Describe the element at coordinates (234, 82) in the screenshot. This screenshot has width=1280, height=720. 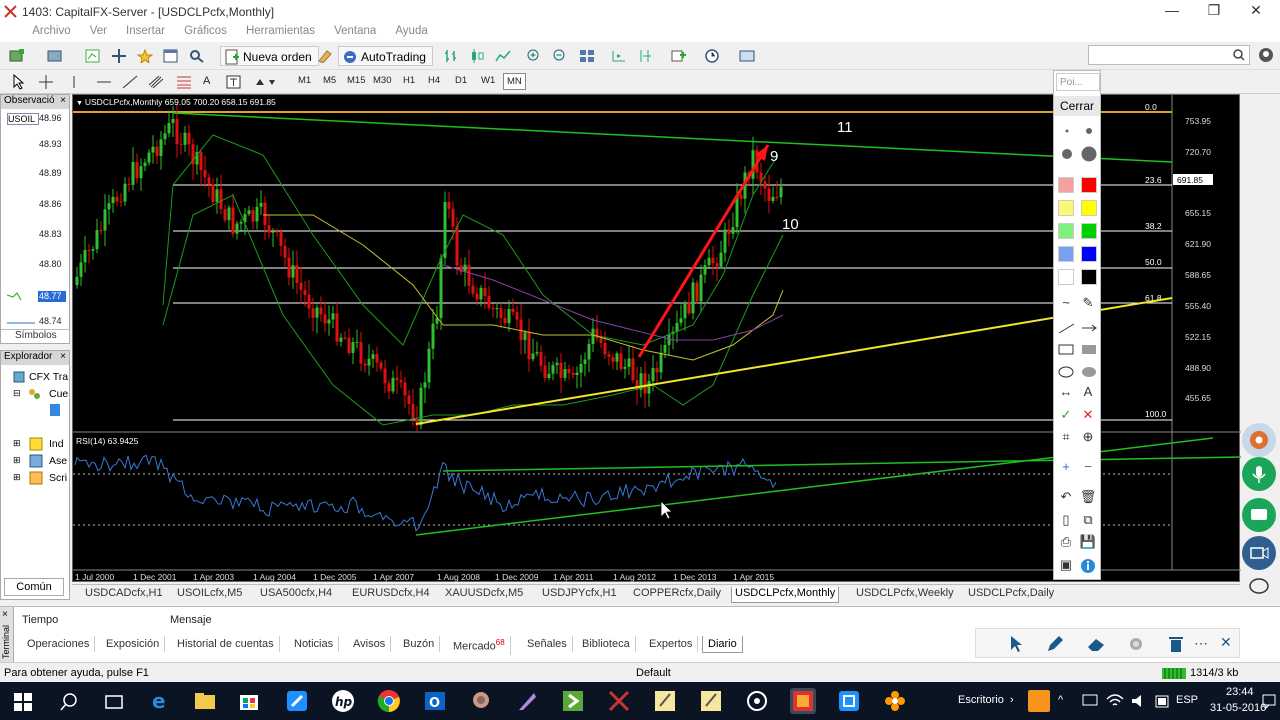
I see `text-label-icon` at that location.